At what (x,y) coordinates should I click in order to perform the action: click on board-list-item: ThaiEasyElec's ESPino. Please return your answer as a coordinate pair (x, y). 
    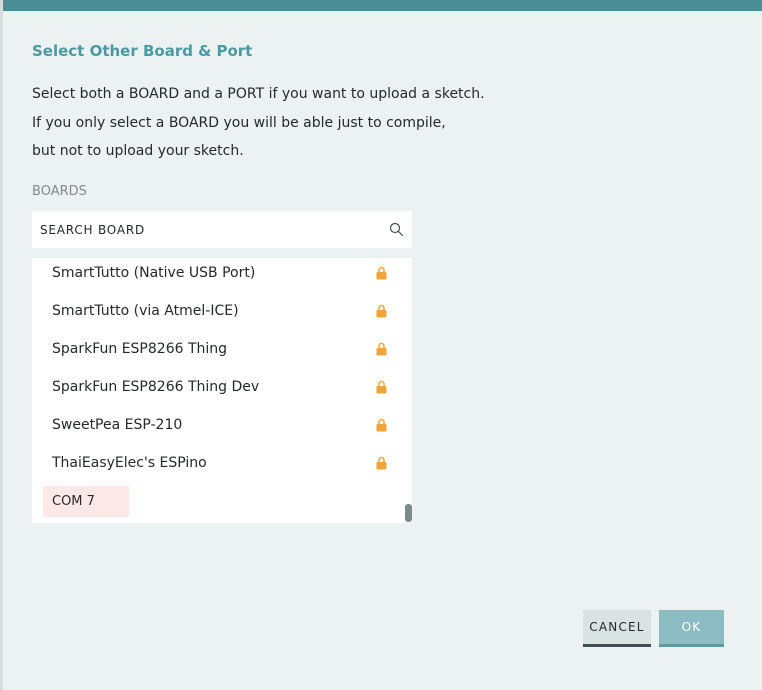
    Looking at the image, I should click on (214, 465).